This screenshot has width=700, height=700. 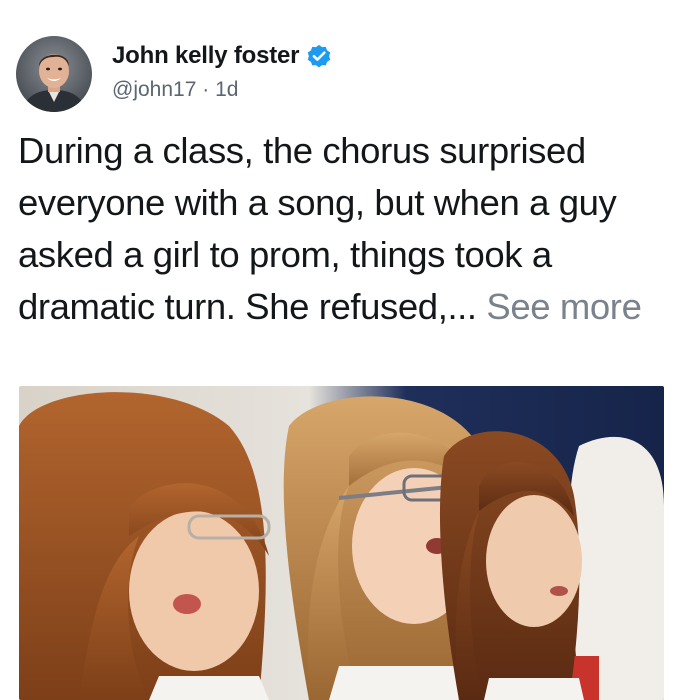 I want to click on author-handle: @john17, so click(x=154, y=89).